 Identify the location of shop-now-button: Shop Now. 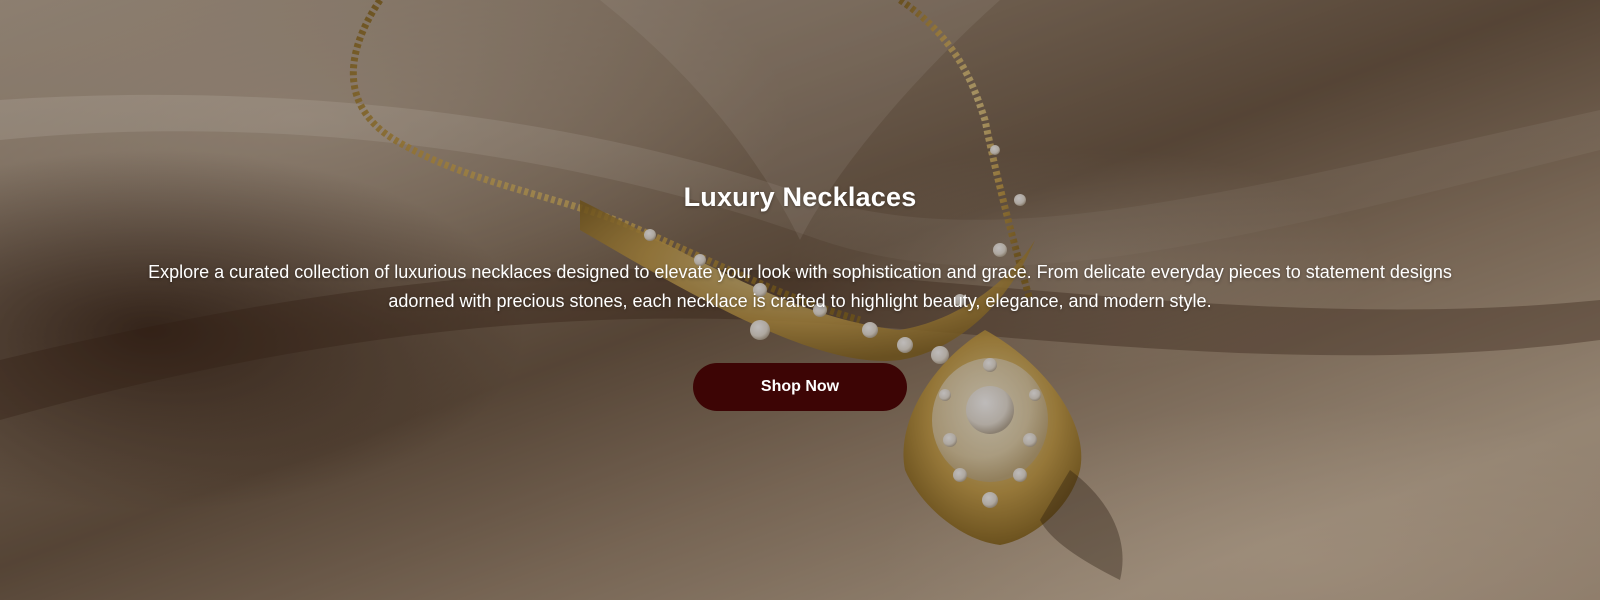
(800, 387).